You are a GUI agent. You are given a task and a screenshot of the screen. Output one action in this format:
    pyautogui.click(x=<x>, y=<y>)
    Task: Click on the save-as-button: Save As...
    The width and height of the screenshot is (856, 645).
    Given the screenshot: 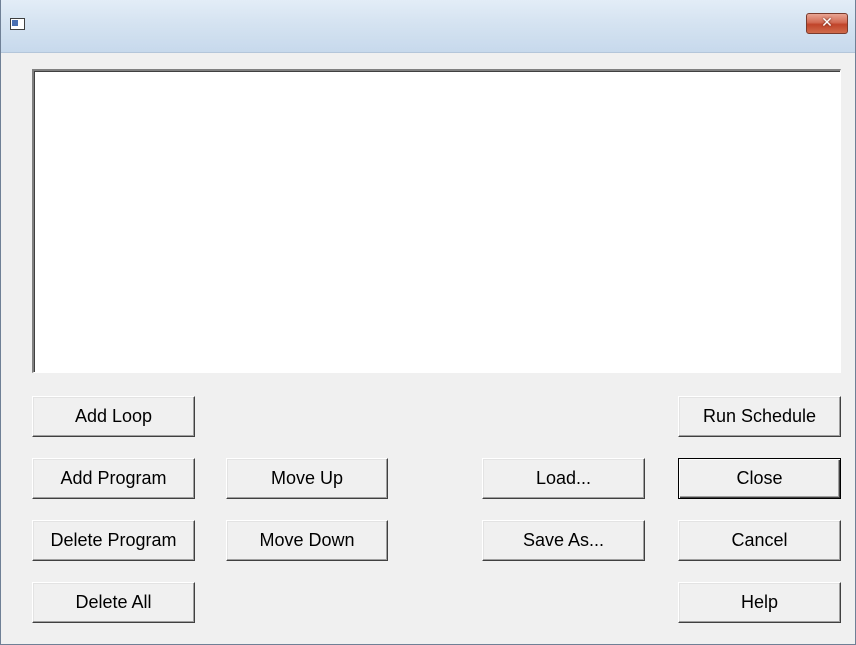 What is the action you would take?
    pyautogui.click(x=563, y=540)
    